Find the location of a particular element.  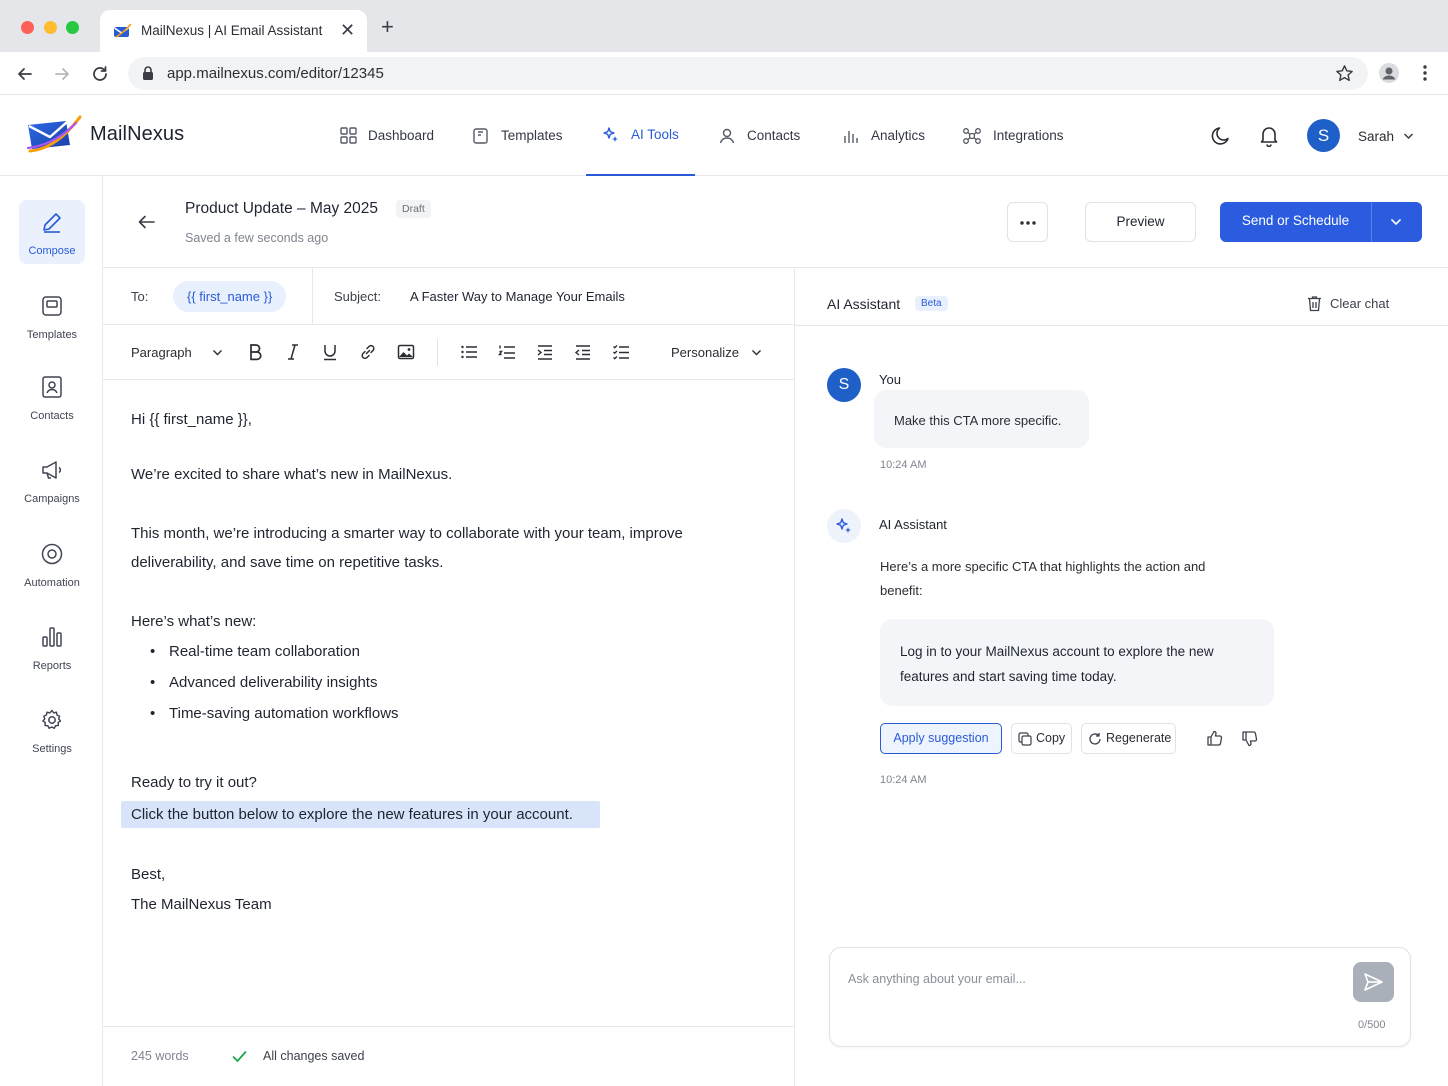

window-minimize-button is located at coordinates (50, 27).